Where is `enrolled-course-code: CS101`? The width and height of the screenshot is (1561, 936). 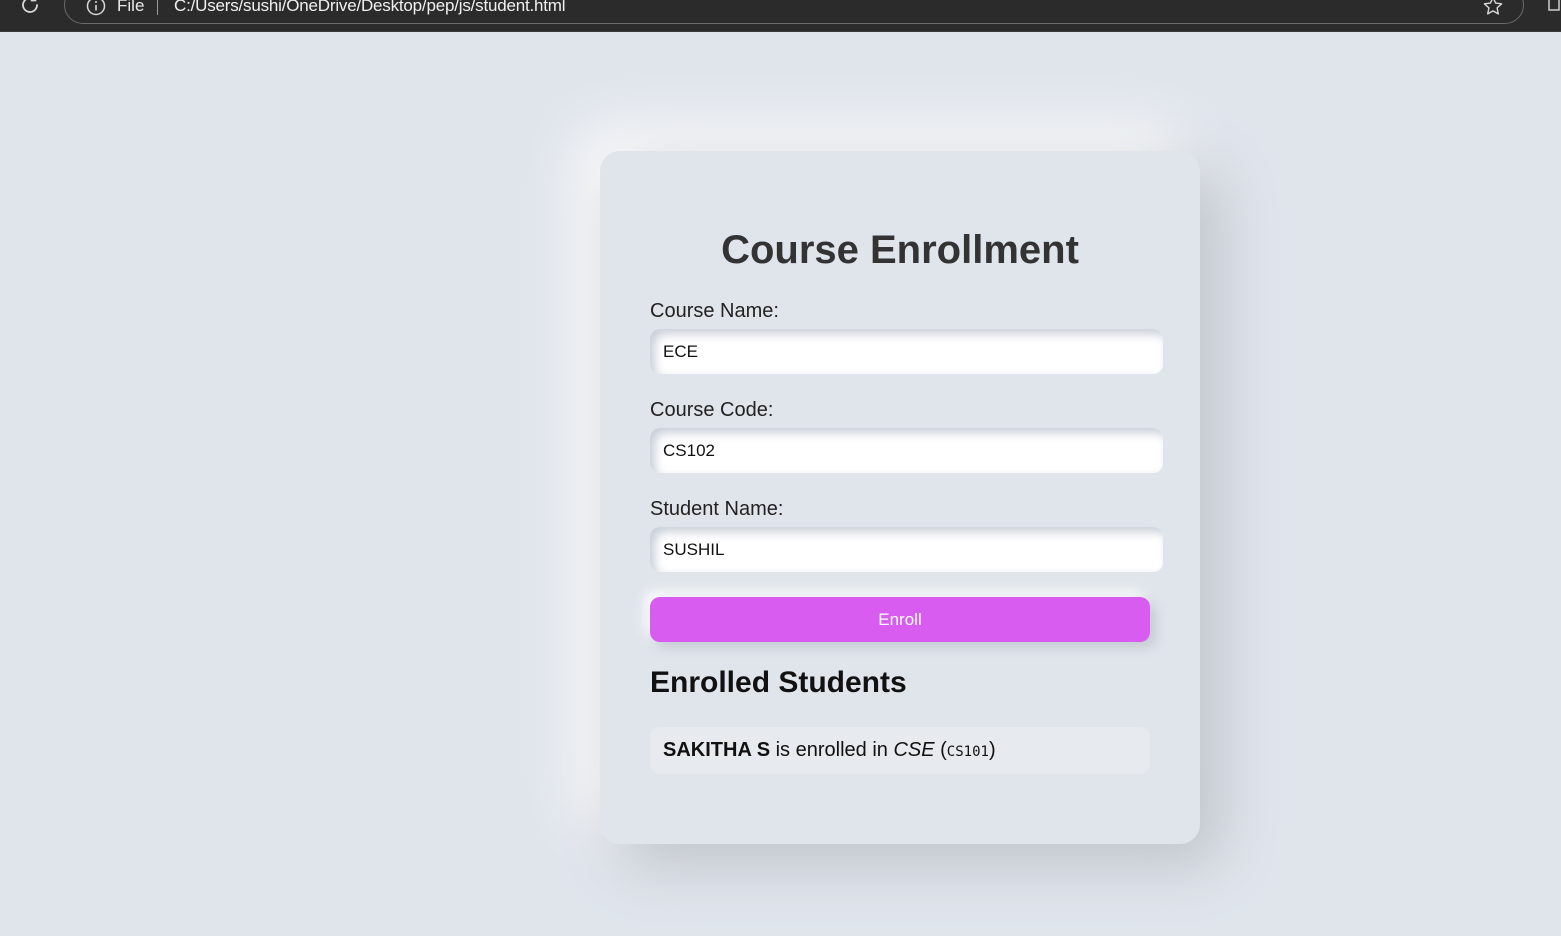
enrolled-course-code: CS101 is located at coordinates (967, 752).